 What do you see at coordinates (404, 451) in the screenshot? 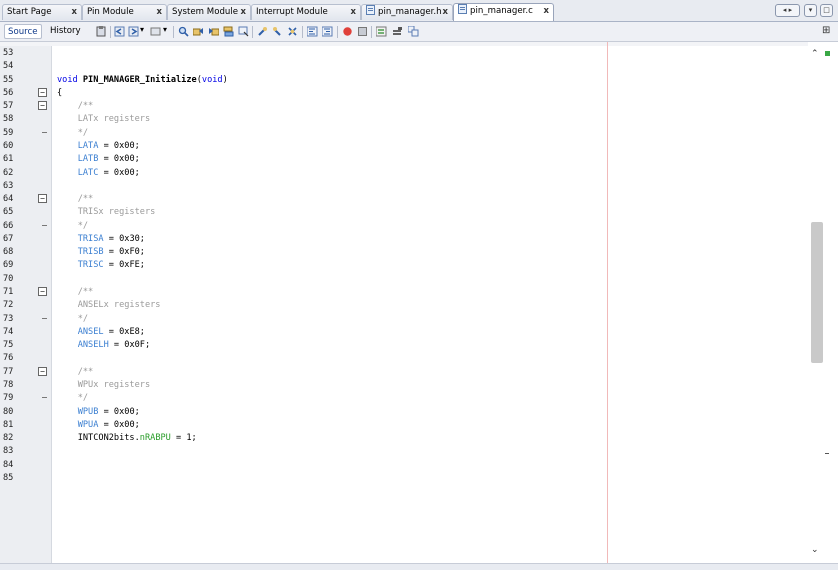
I see `code-line: 83` at bounding box center [404, 451].